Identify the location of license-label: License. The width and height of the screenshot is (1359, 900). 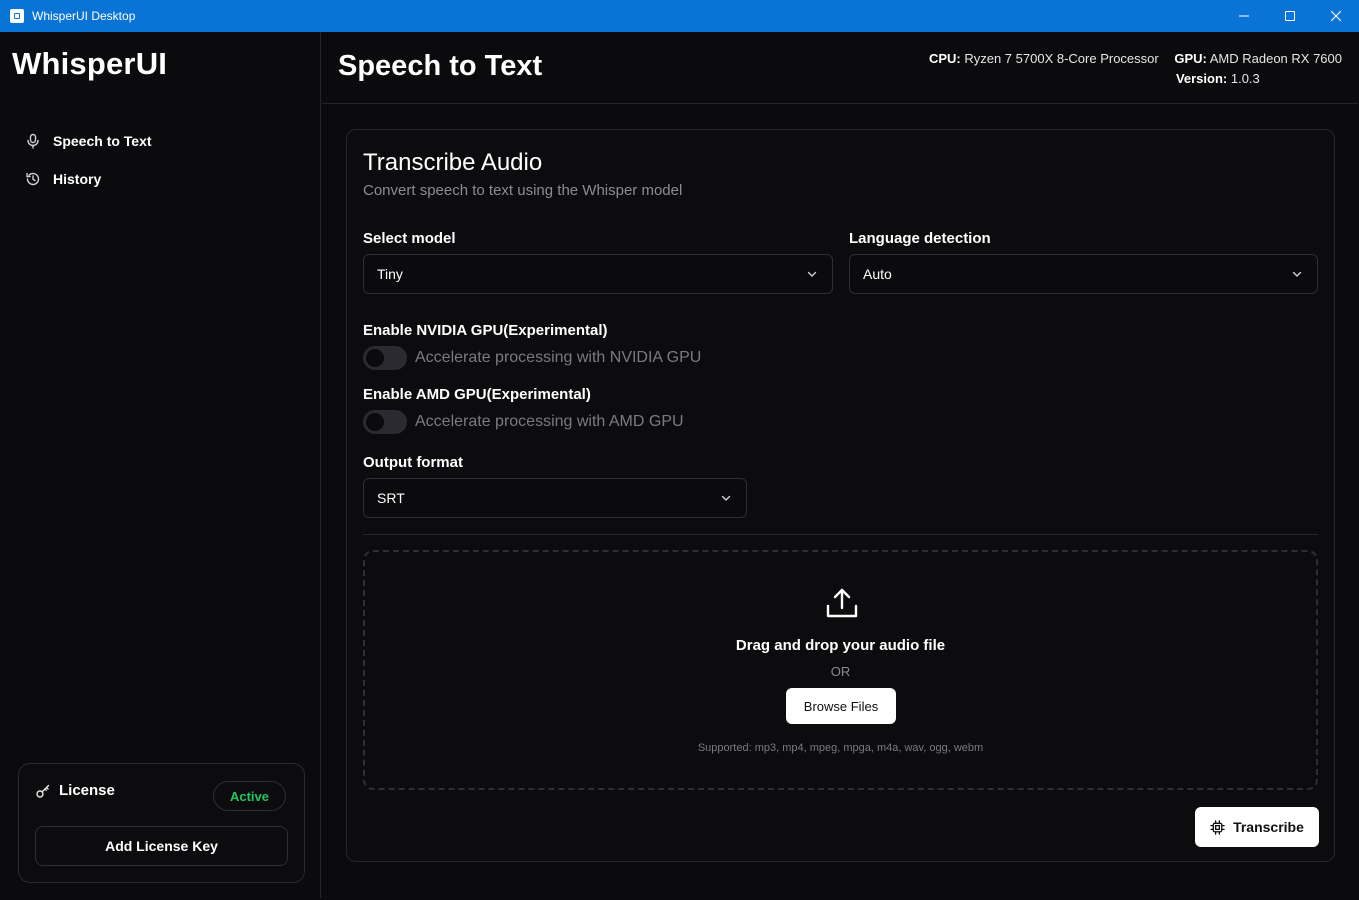
(87, 790).